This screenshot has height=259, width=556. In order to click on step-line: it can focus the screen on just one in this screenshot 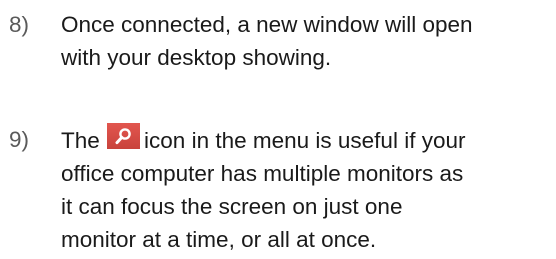, I will do `click(232, 206)`.